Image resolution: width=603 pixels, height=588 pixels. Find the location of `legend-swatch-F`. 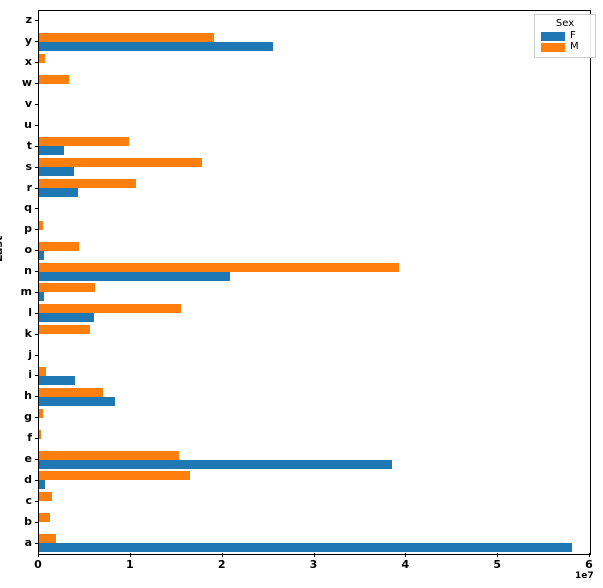

legend-swatch-F is located at coordinates (553, 36).